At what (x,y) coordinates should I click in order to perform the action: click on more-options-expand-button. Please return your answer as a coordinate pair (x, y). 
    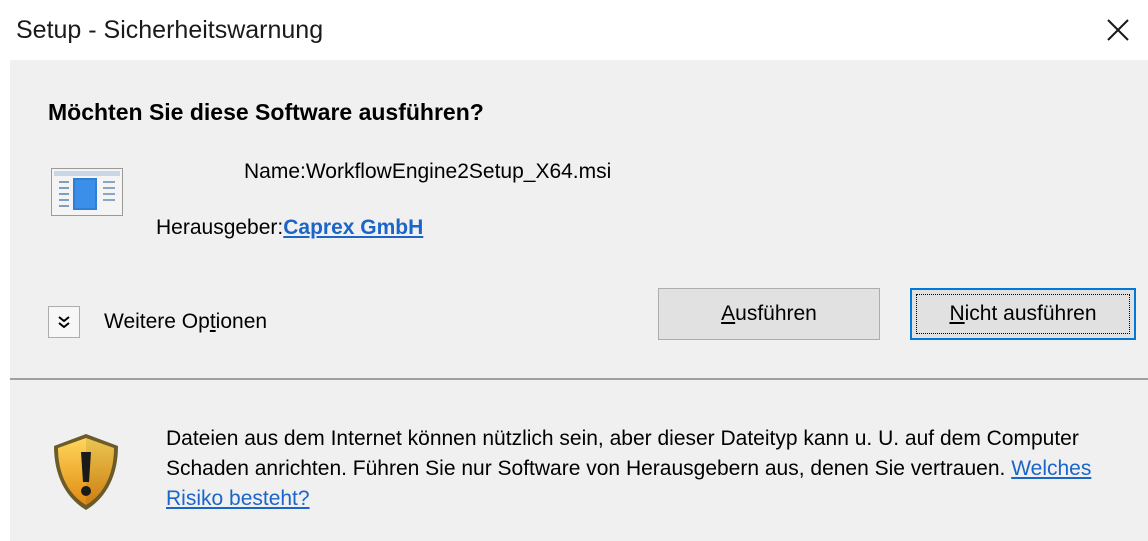
    Looking at the image, I should click on (64, 322).